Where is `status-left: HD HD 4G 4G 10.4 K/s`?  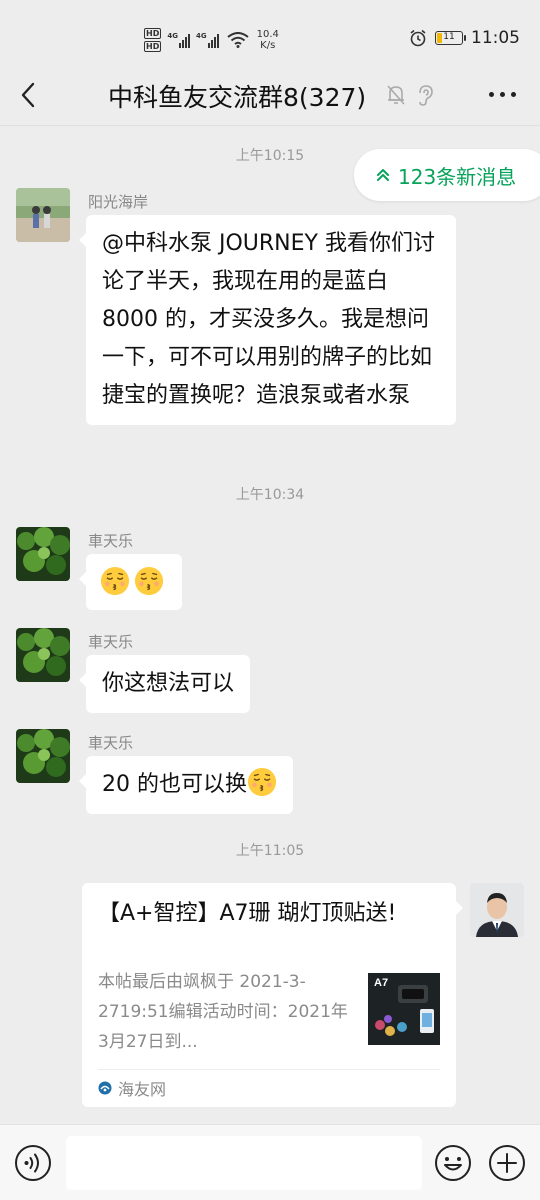
status-left: HD HD 4G 4G 10.4 K/s is located at coordinates (211, 40).